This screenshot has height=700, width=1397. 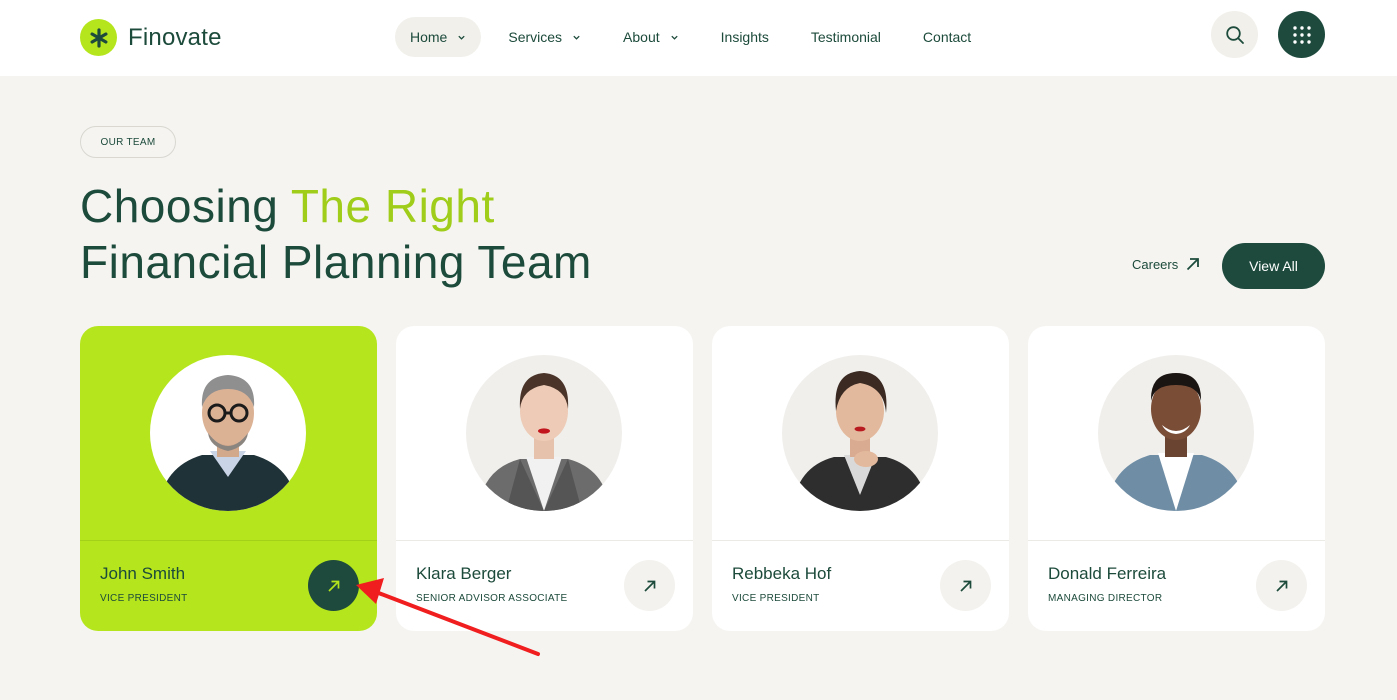 I want to click on member-role: SENIOR ADVISOR ASSOCIATE, so click(x=492, y=598).